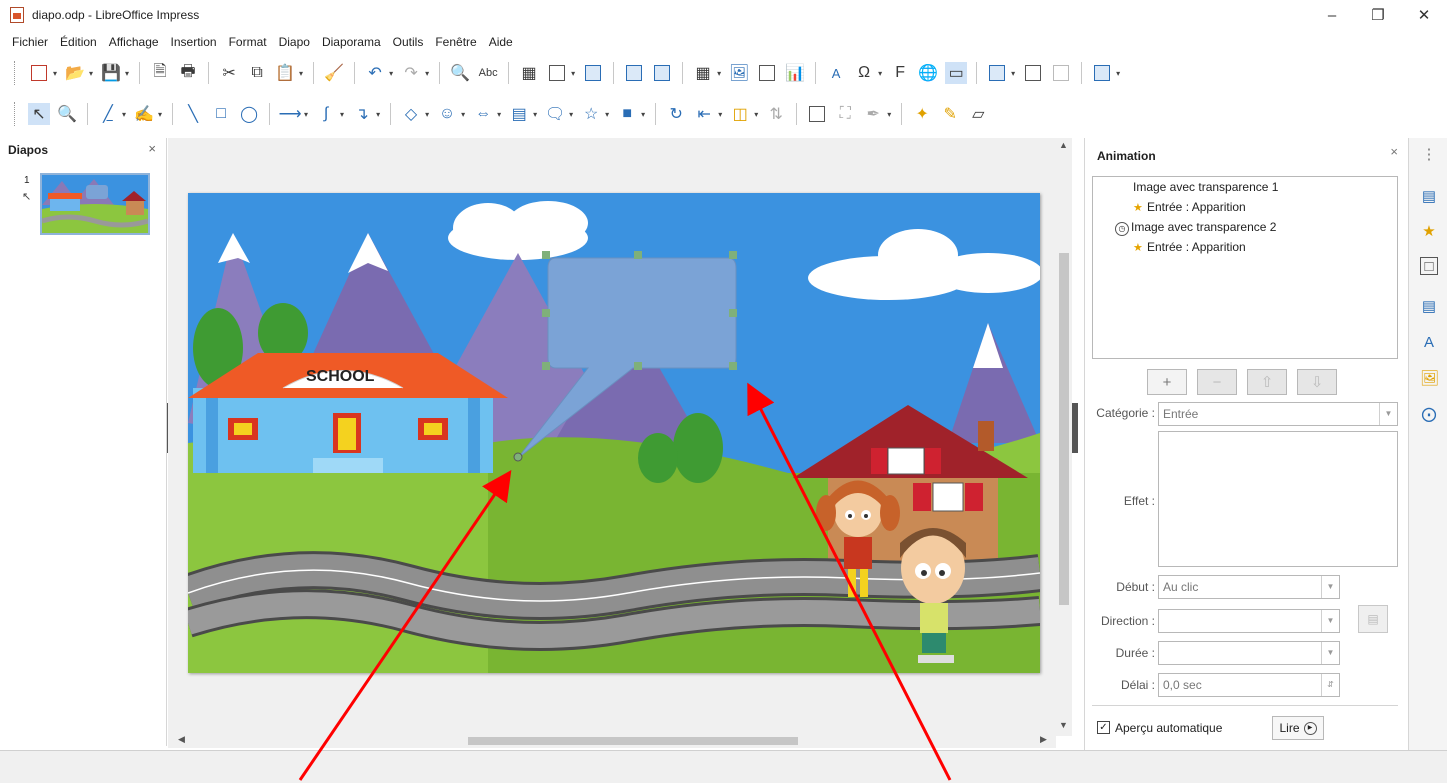 The height and width of the screenshot is (783, 1447). I want to click on duplicate-slide-icon, so click(1033, 73).